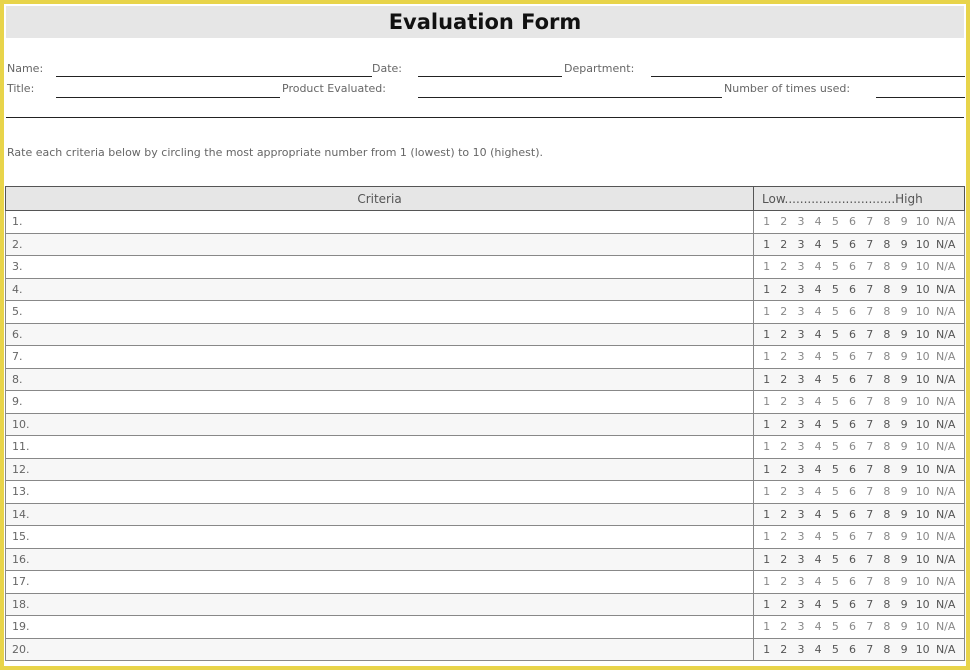 Image resolution: width=970 pixels, height=670 pixels. Describe the element at coordinates (490, 76) in the screenshot. I see `date-field` at that location.